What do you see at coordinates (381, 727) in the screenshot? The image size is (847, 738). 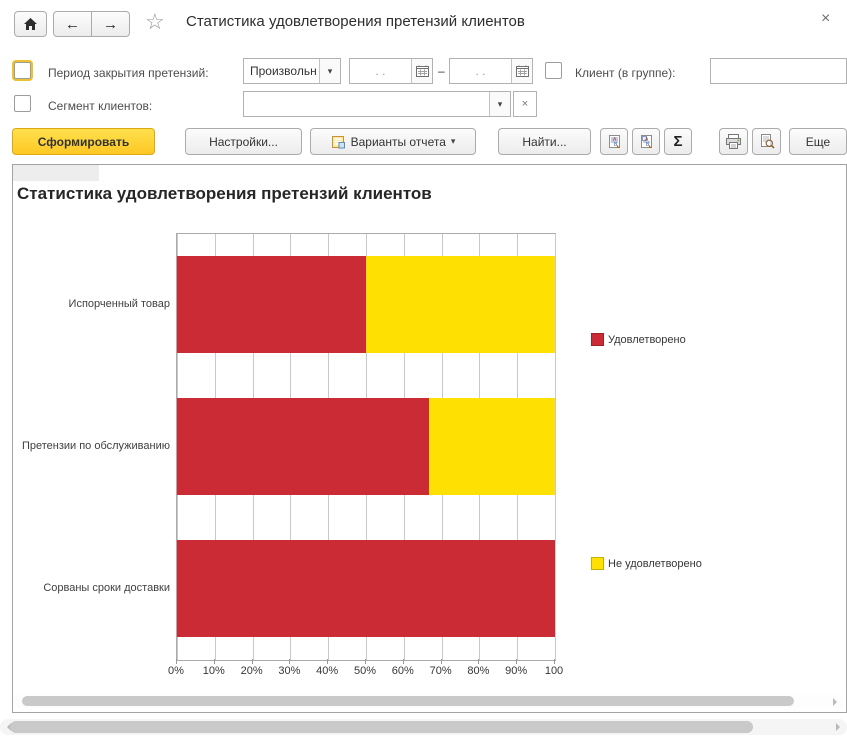 I see `window-hscroll-thumb` at bounding box center [381, 727].